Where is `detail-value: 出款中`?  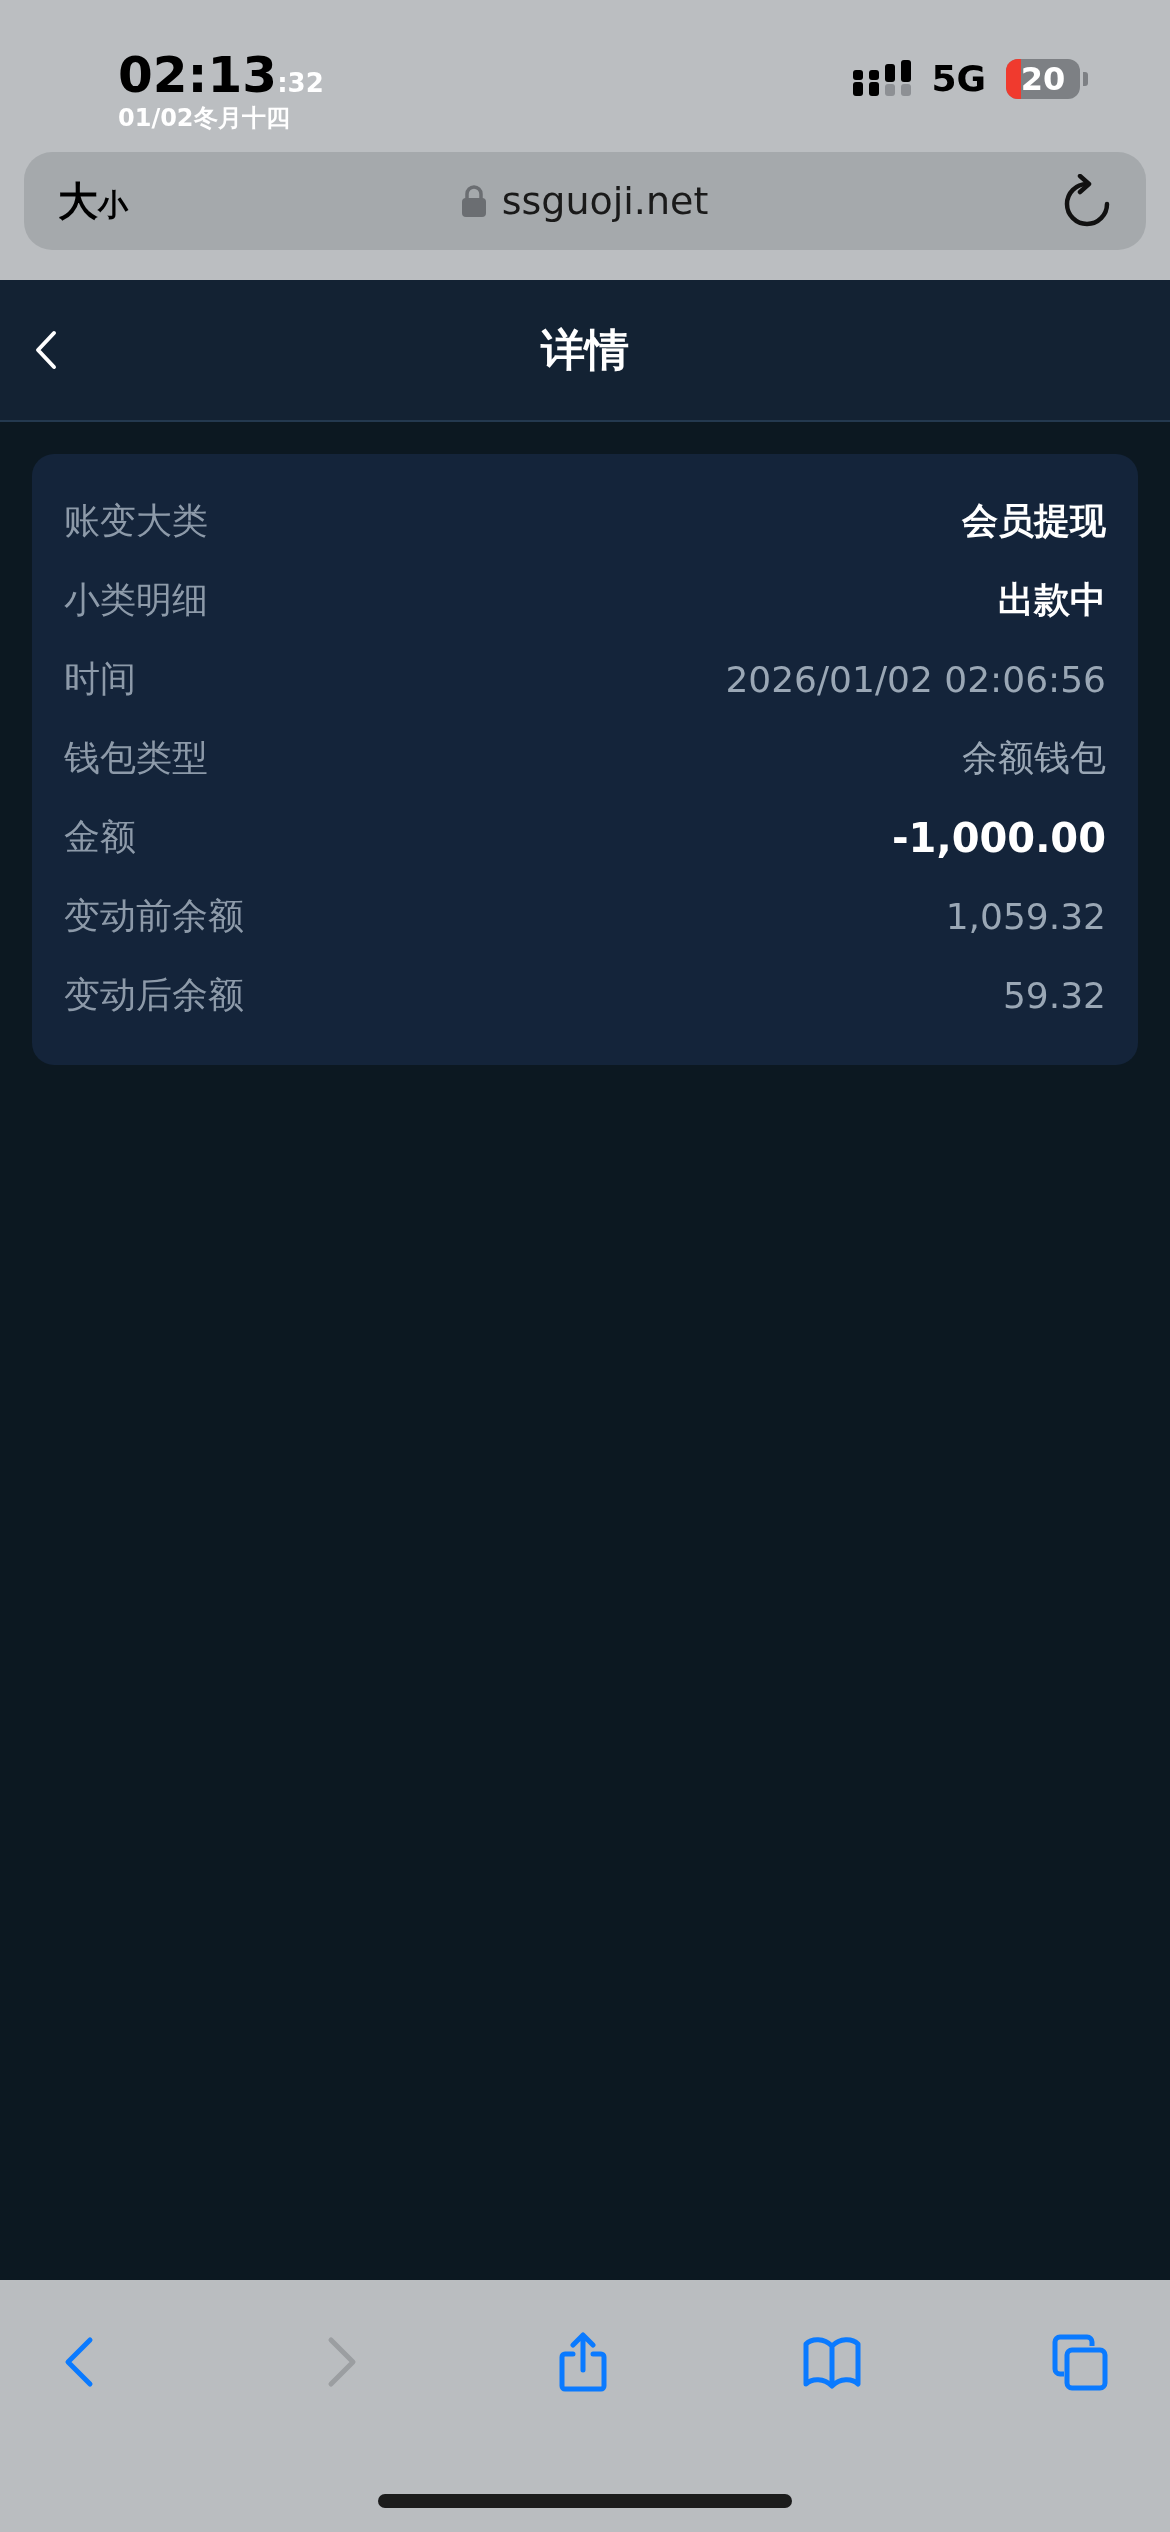 detail-value: 出款中 is located at coordinates (1052, 600).